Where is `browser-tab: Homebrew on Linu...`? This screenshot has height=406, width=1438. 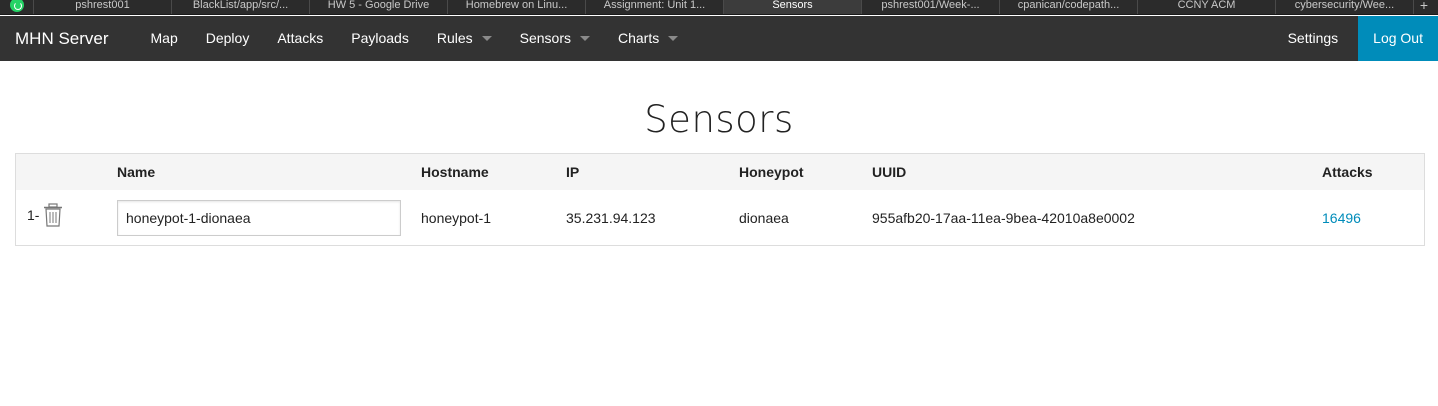 browser-tab: Homebrew on Linu... is located at coordinates (517, 7).